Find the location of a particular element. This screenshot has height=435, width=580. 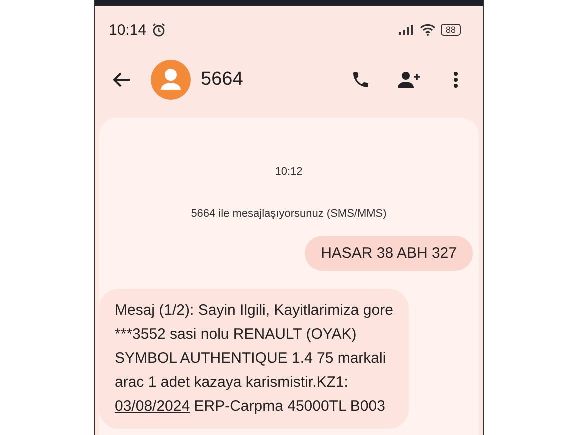

signal-icon is located at coordinates (406, 30).